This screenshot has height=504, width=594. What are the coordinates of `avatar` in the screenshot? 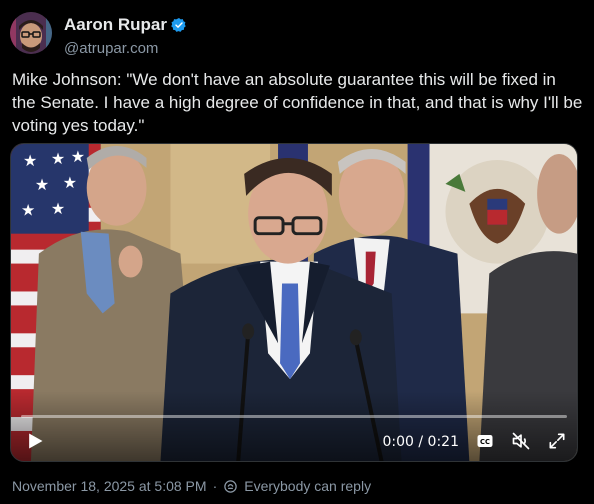 It's located at (31, 33).